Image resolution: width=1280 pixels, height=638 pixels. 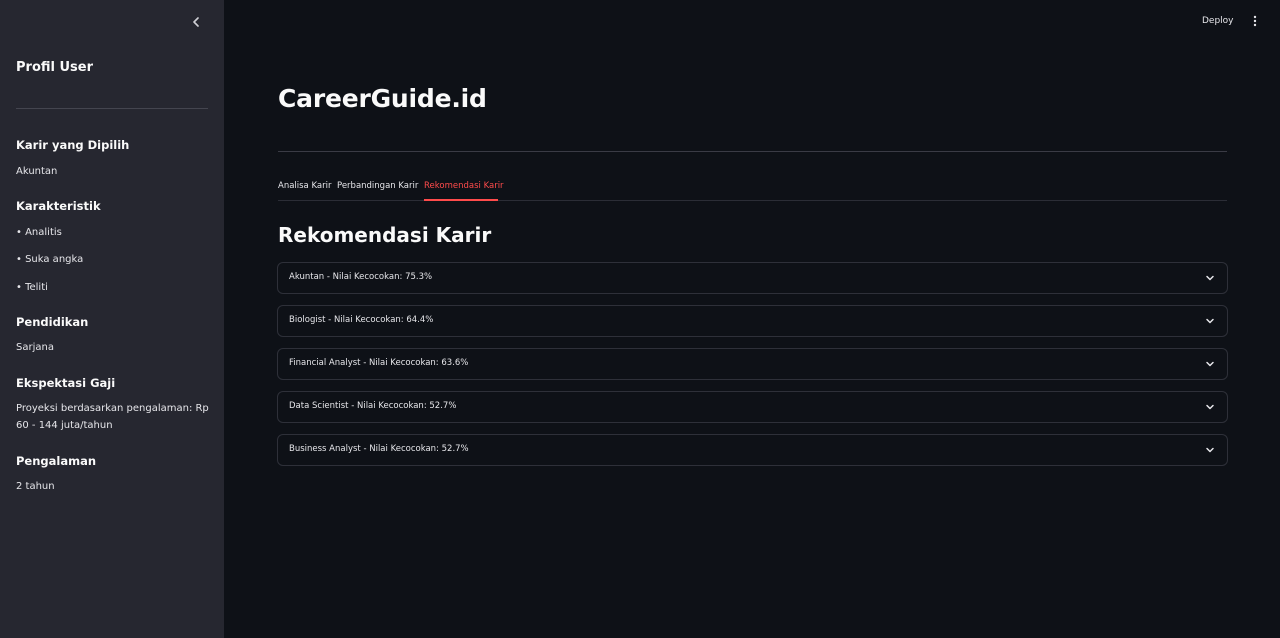 What do you see at coordinates (361, 277) in the screenshot?
I see `recommendation-label: Akuntan - Nilai Kecocokan: 75.3%` at bounding box center [361, 277].